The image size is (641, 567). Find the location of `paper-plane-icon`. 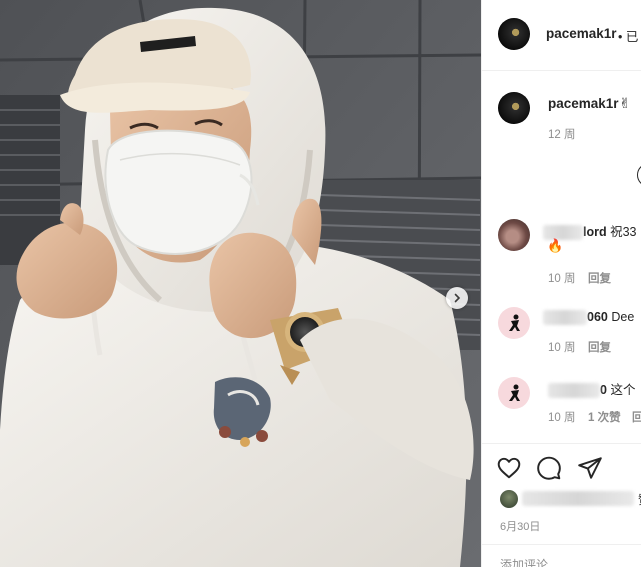

paper-plane-icon is located at coordinates (590, 468).